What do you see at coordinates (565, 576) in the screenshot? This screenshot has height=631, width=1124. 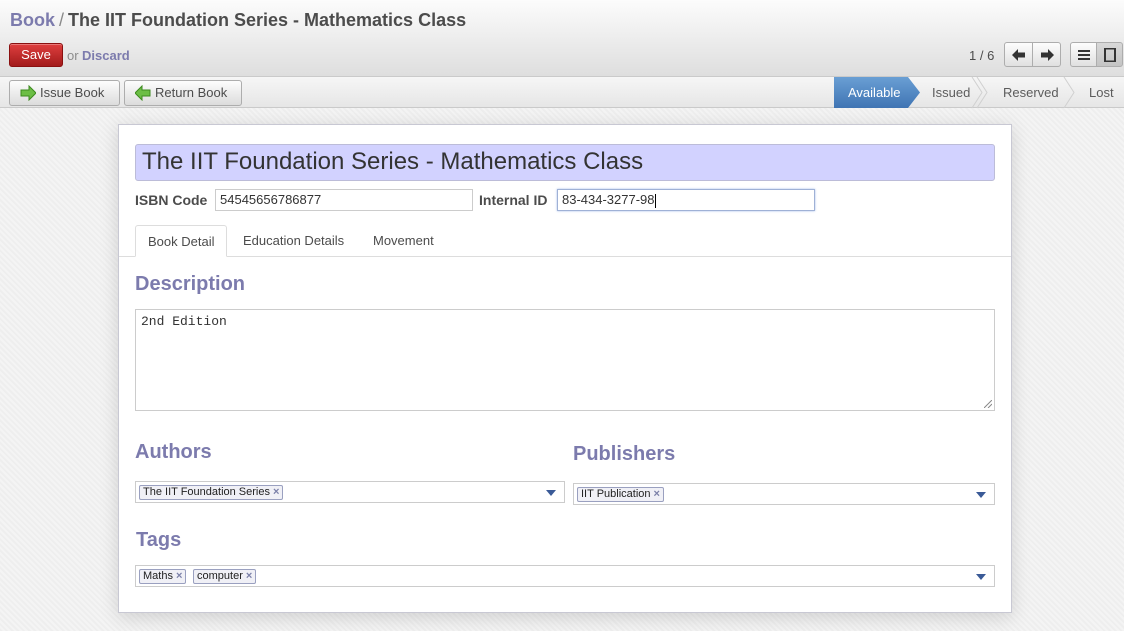 I see `tags-field: Maths × computer ×` at bounding box center [565, 576].